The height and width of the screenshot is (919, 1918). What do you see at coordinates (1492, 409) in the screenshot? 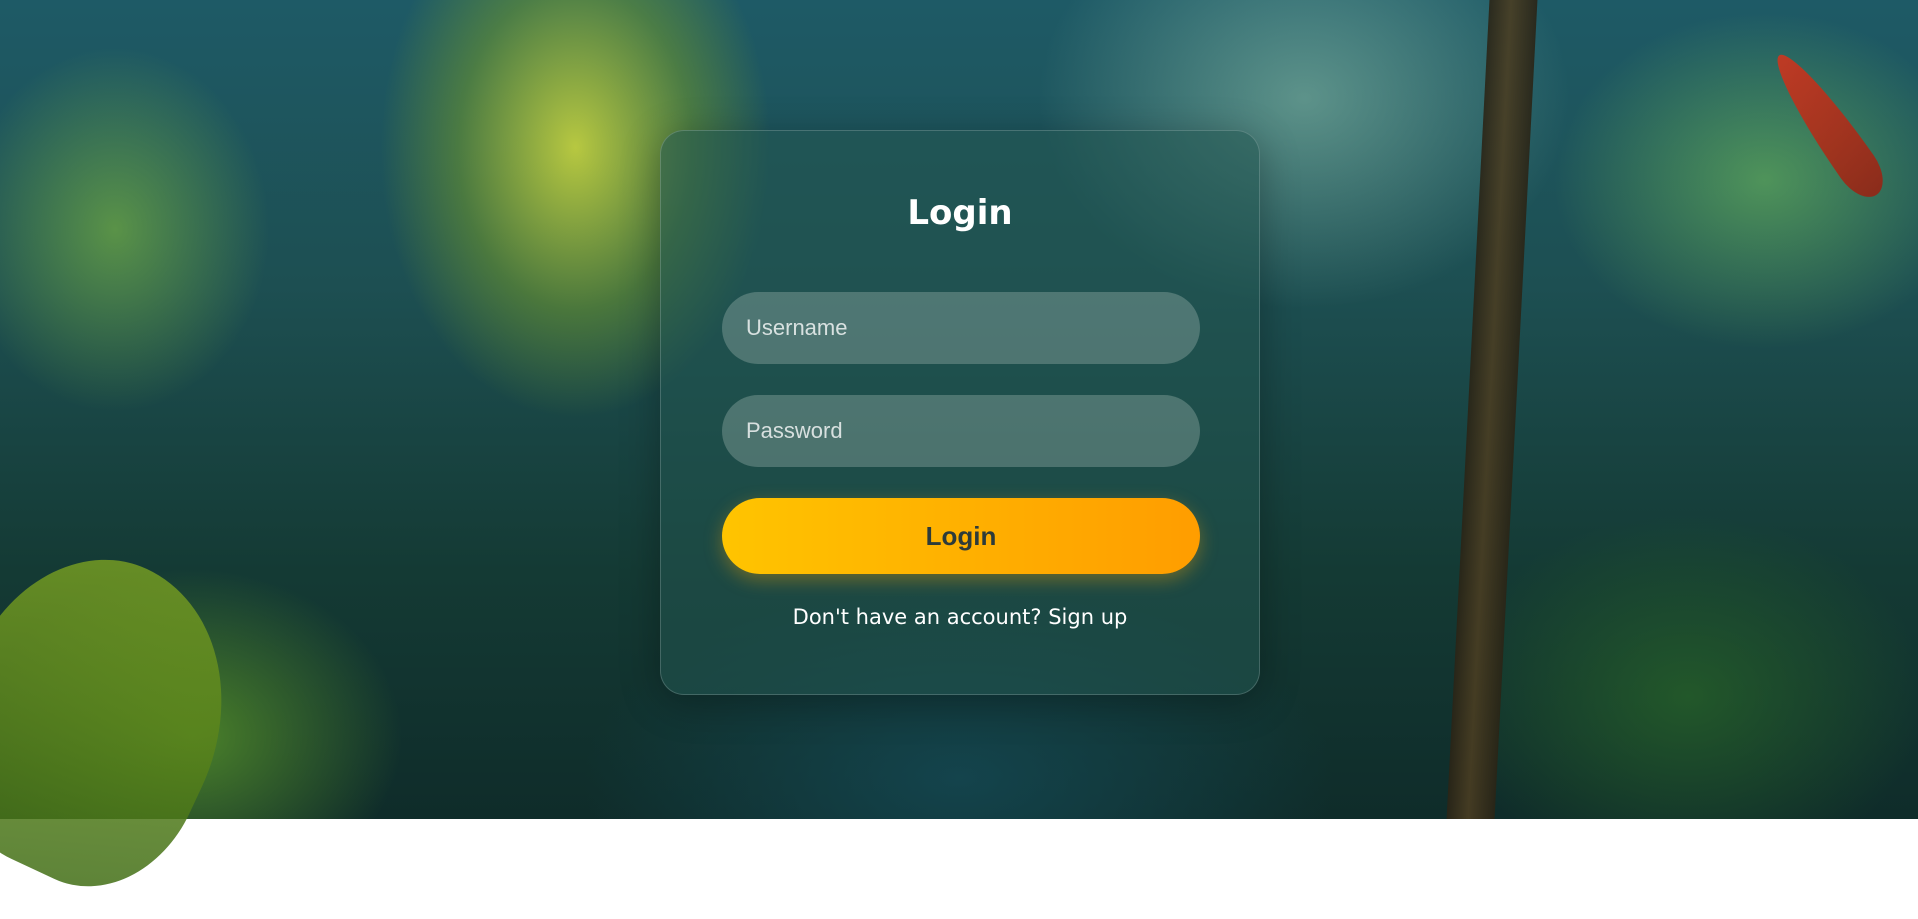
I see `background-tree-trunk` at bounding box center [1492, 409].